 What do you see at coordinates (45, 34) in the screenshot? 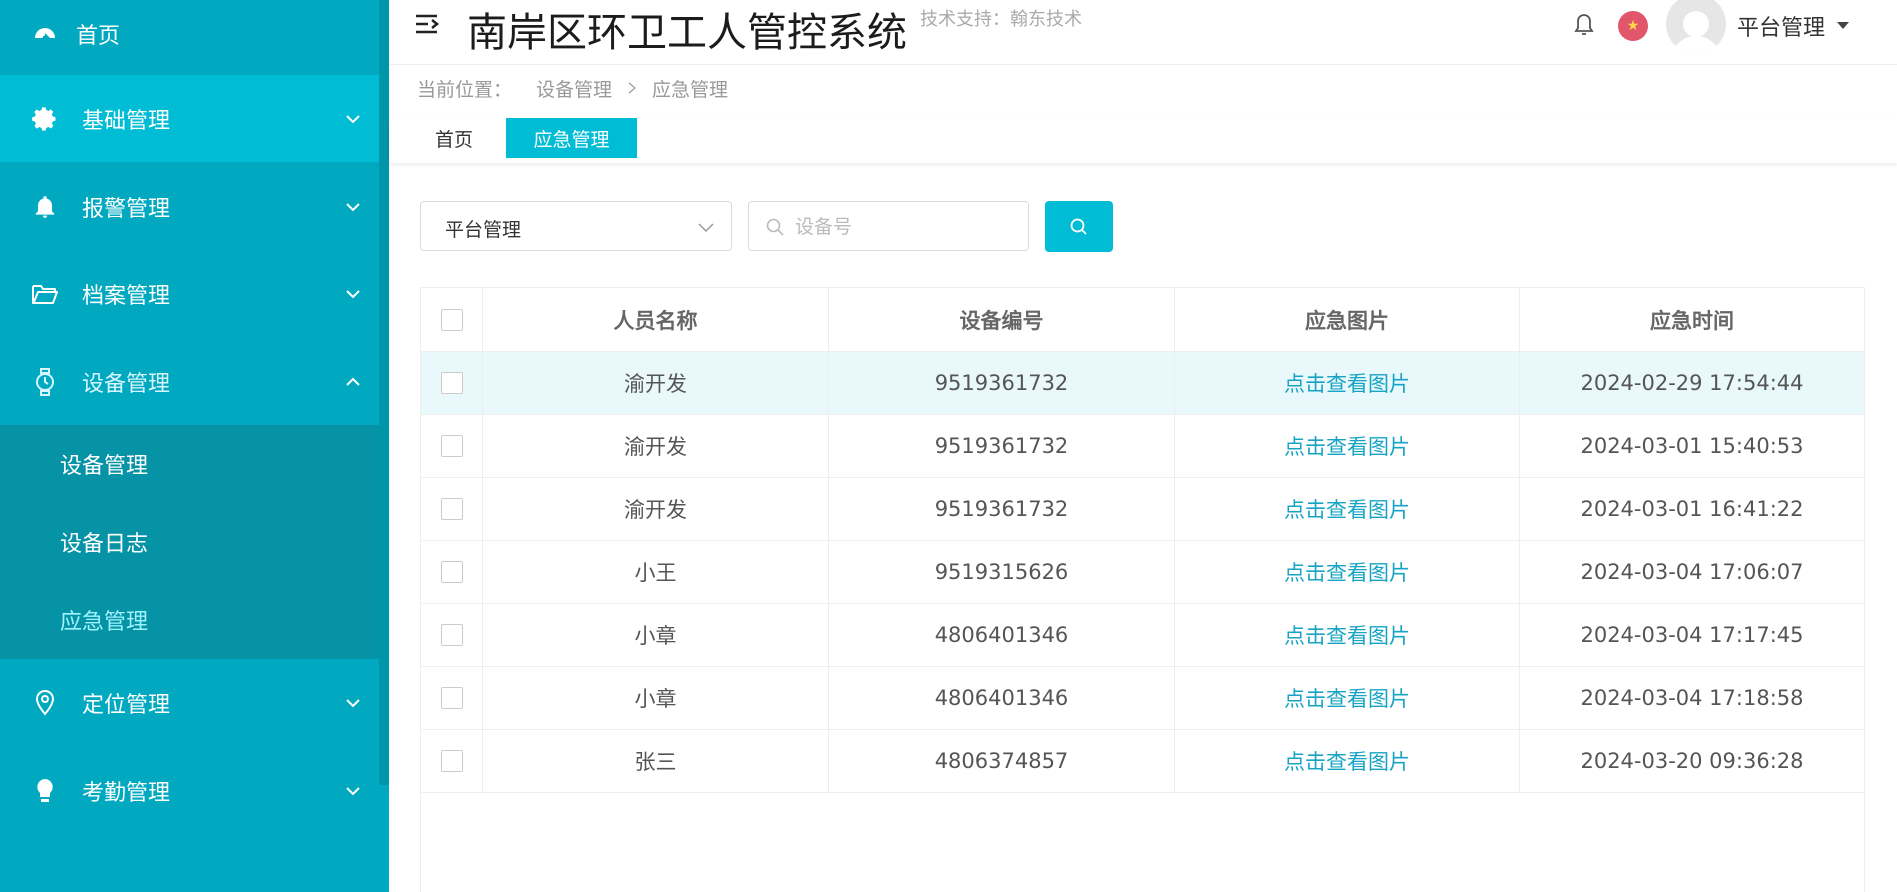
I see `dashboard-icon` at bounding box center [45, 34].